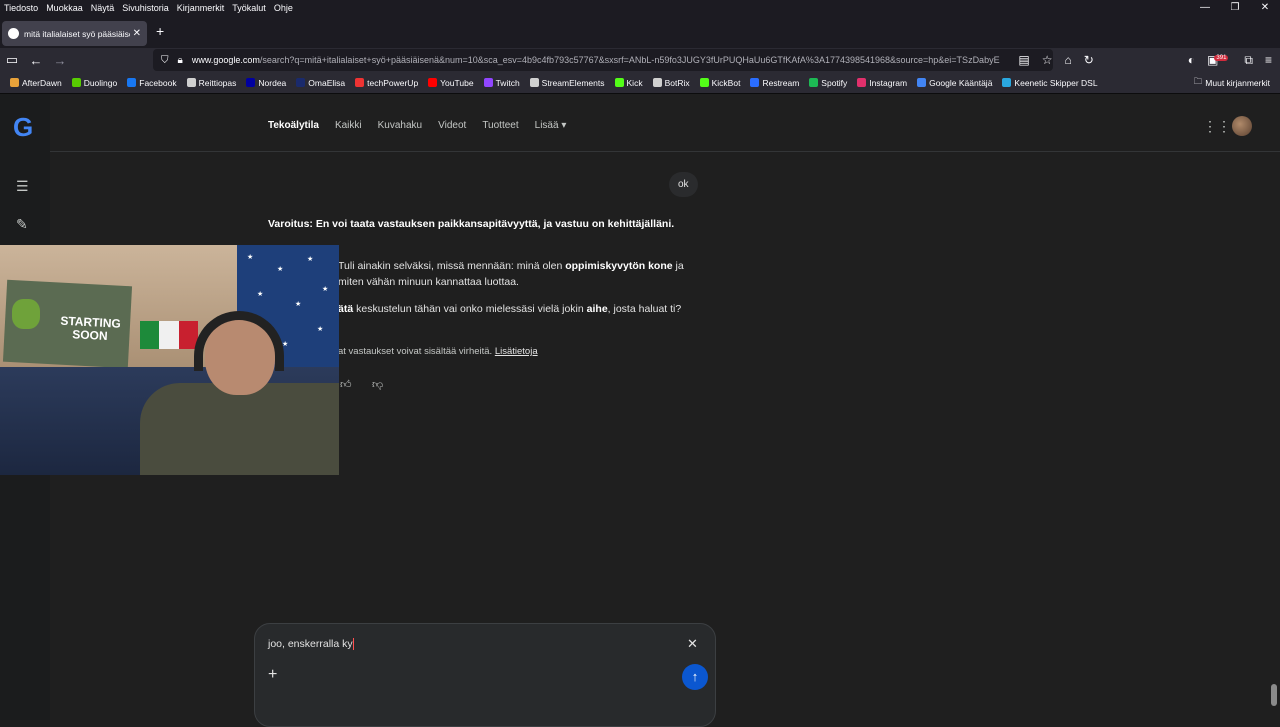  Describe the element at coordinates (640, 32) in the screenshot. I see `tab-strip: mitä italialaiset syö pääsiäisenä ✕ +` at that location.